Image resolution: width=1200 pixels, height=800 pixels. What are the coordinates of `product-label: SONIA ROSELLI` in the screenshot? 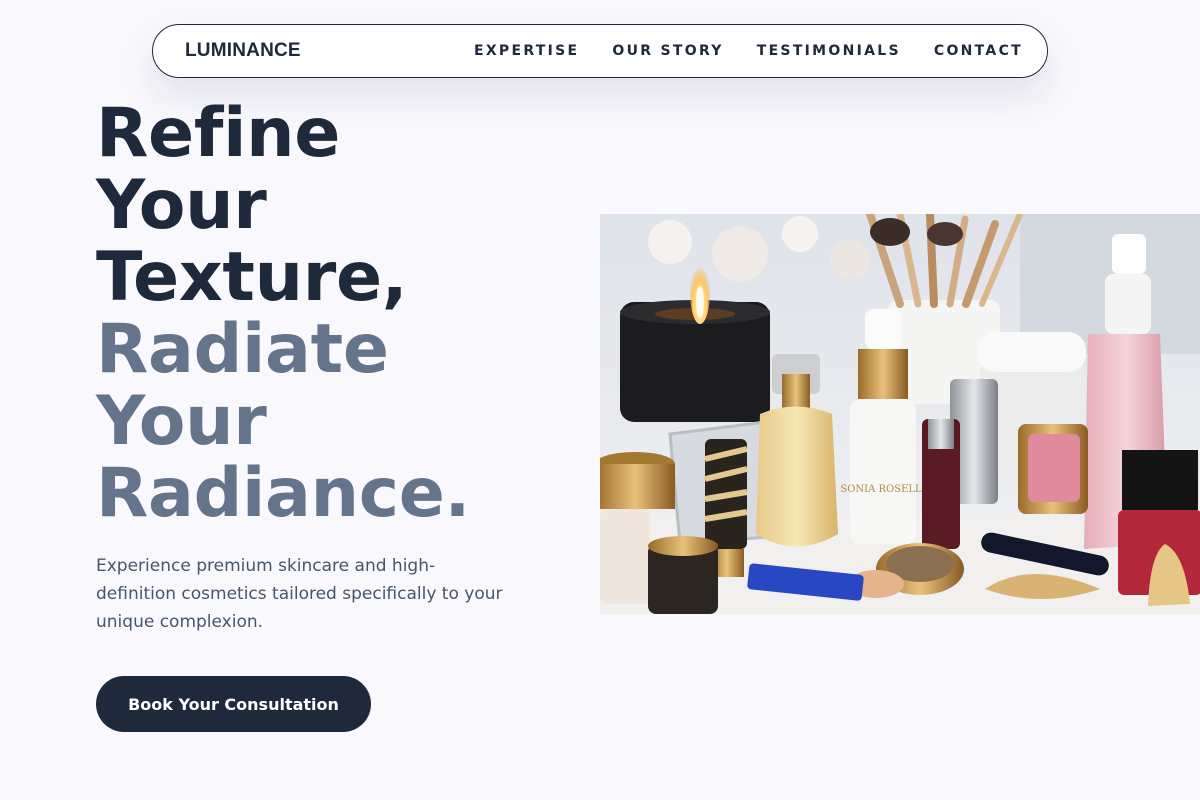 It's located at (882, 489).